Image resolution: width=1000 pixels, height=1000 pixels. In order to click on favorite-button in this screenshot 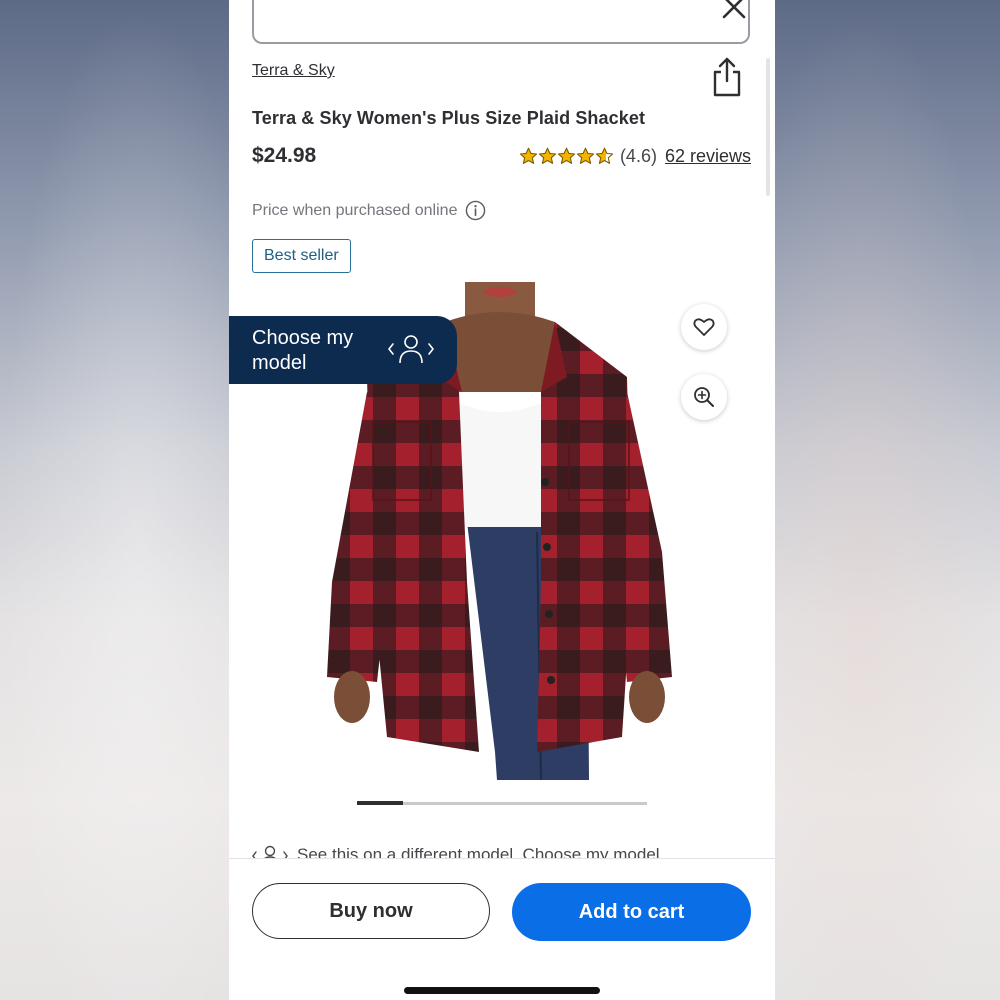, I will do `click(704, 327)`.